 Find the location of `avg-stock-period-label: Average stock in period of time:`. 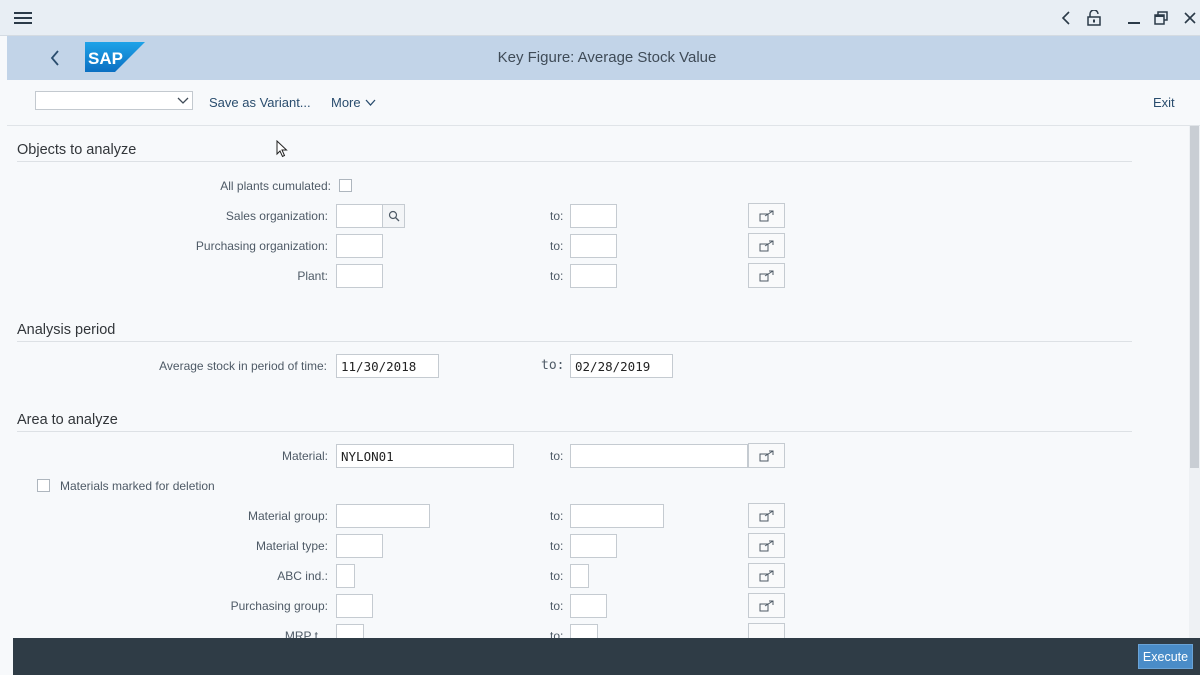

avg-stock-period-label: Average stock in period of time: is located at coordinates (243, 366).